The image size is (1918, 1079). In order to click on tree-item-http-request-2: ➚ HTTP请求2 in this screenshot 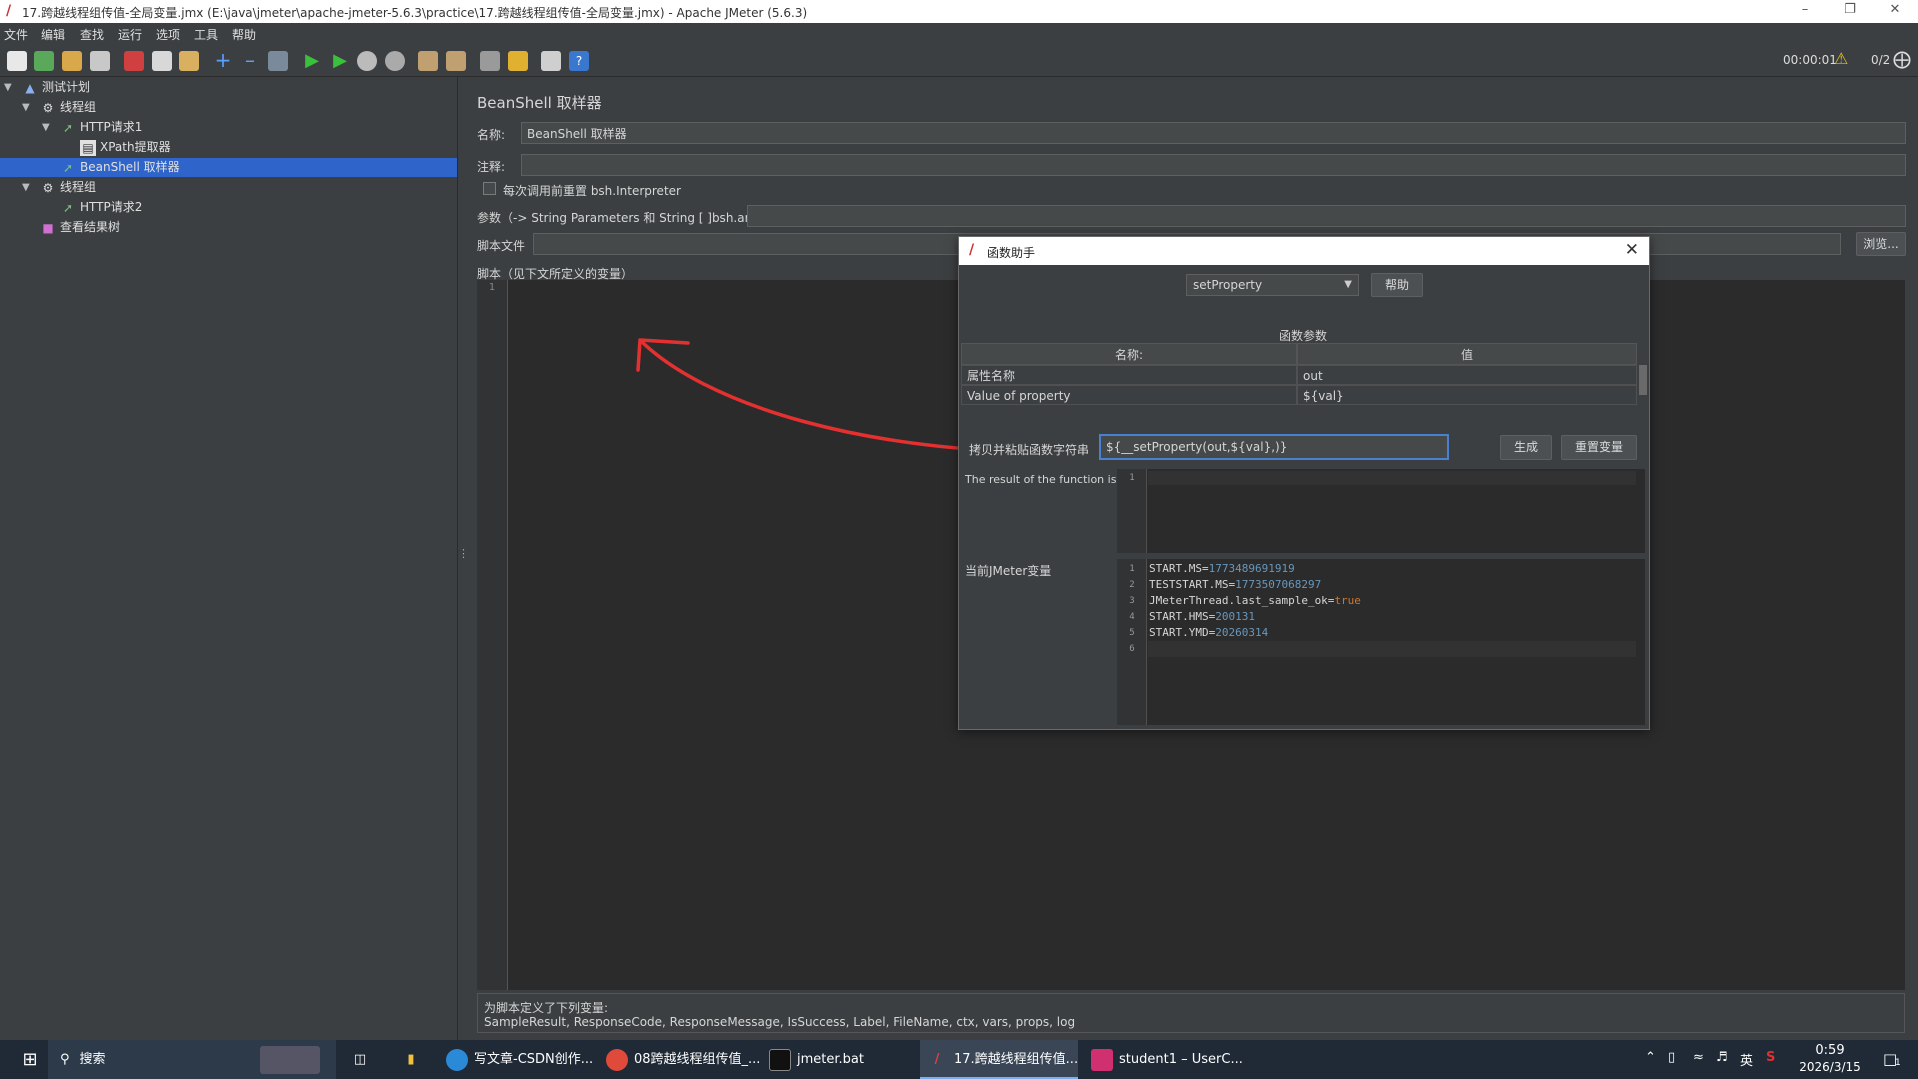, I will do `click(101, 207)`.